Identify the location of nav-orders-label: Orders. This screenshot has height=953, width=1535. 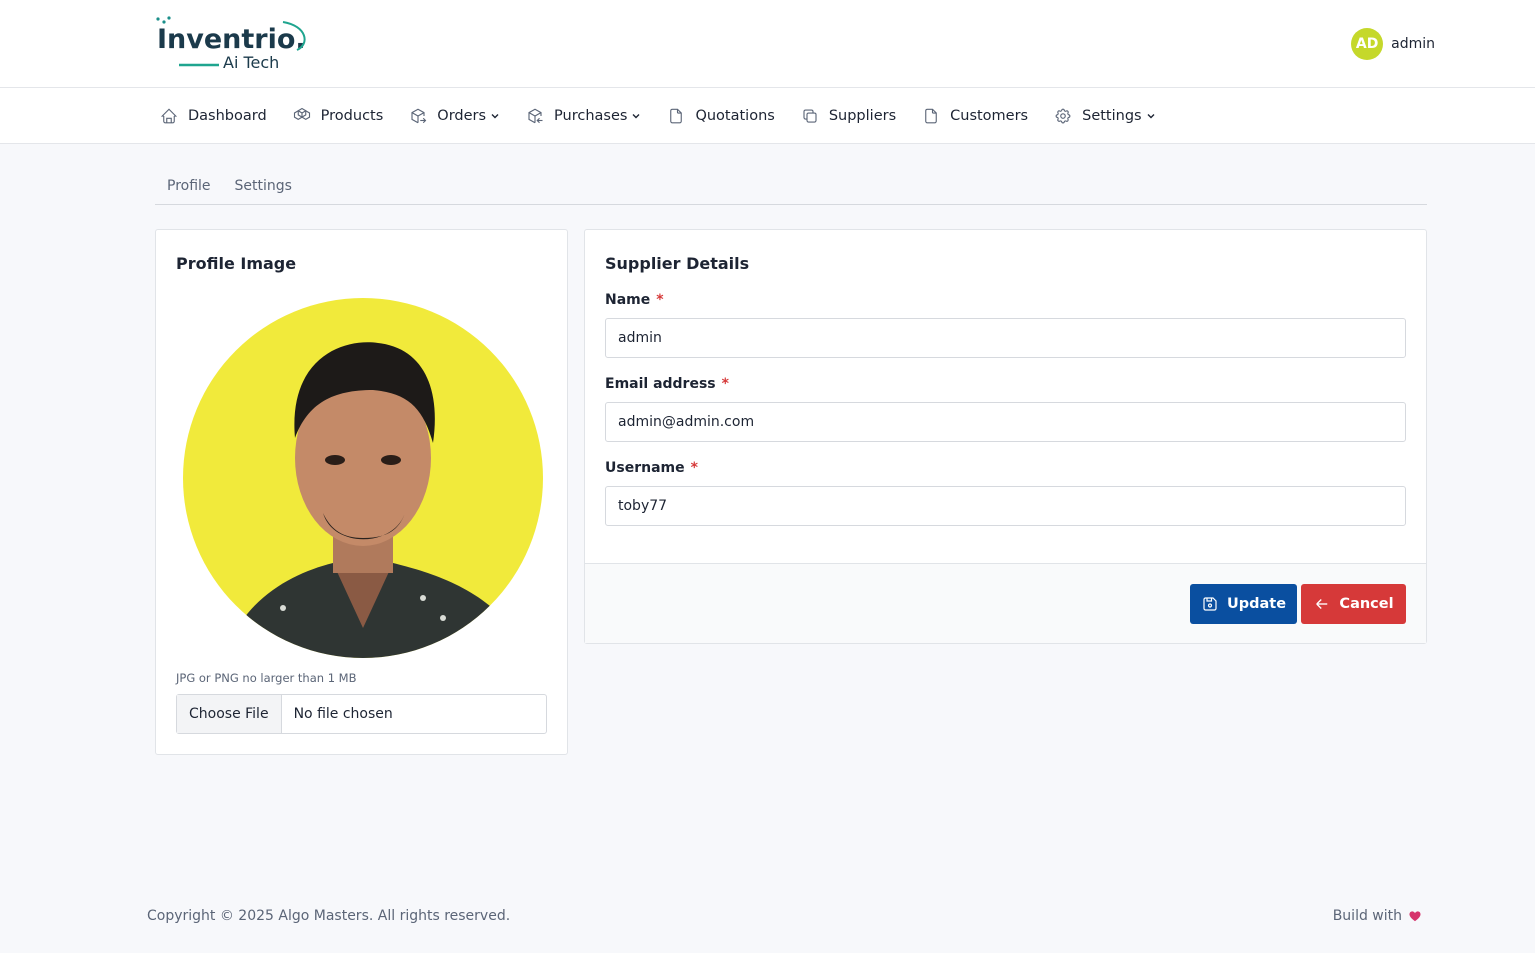
(462, 116).